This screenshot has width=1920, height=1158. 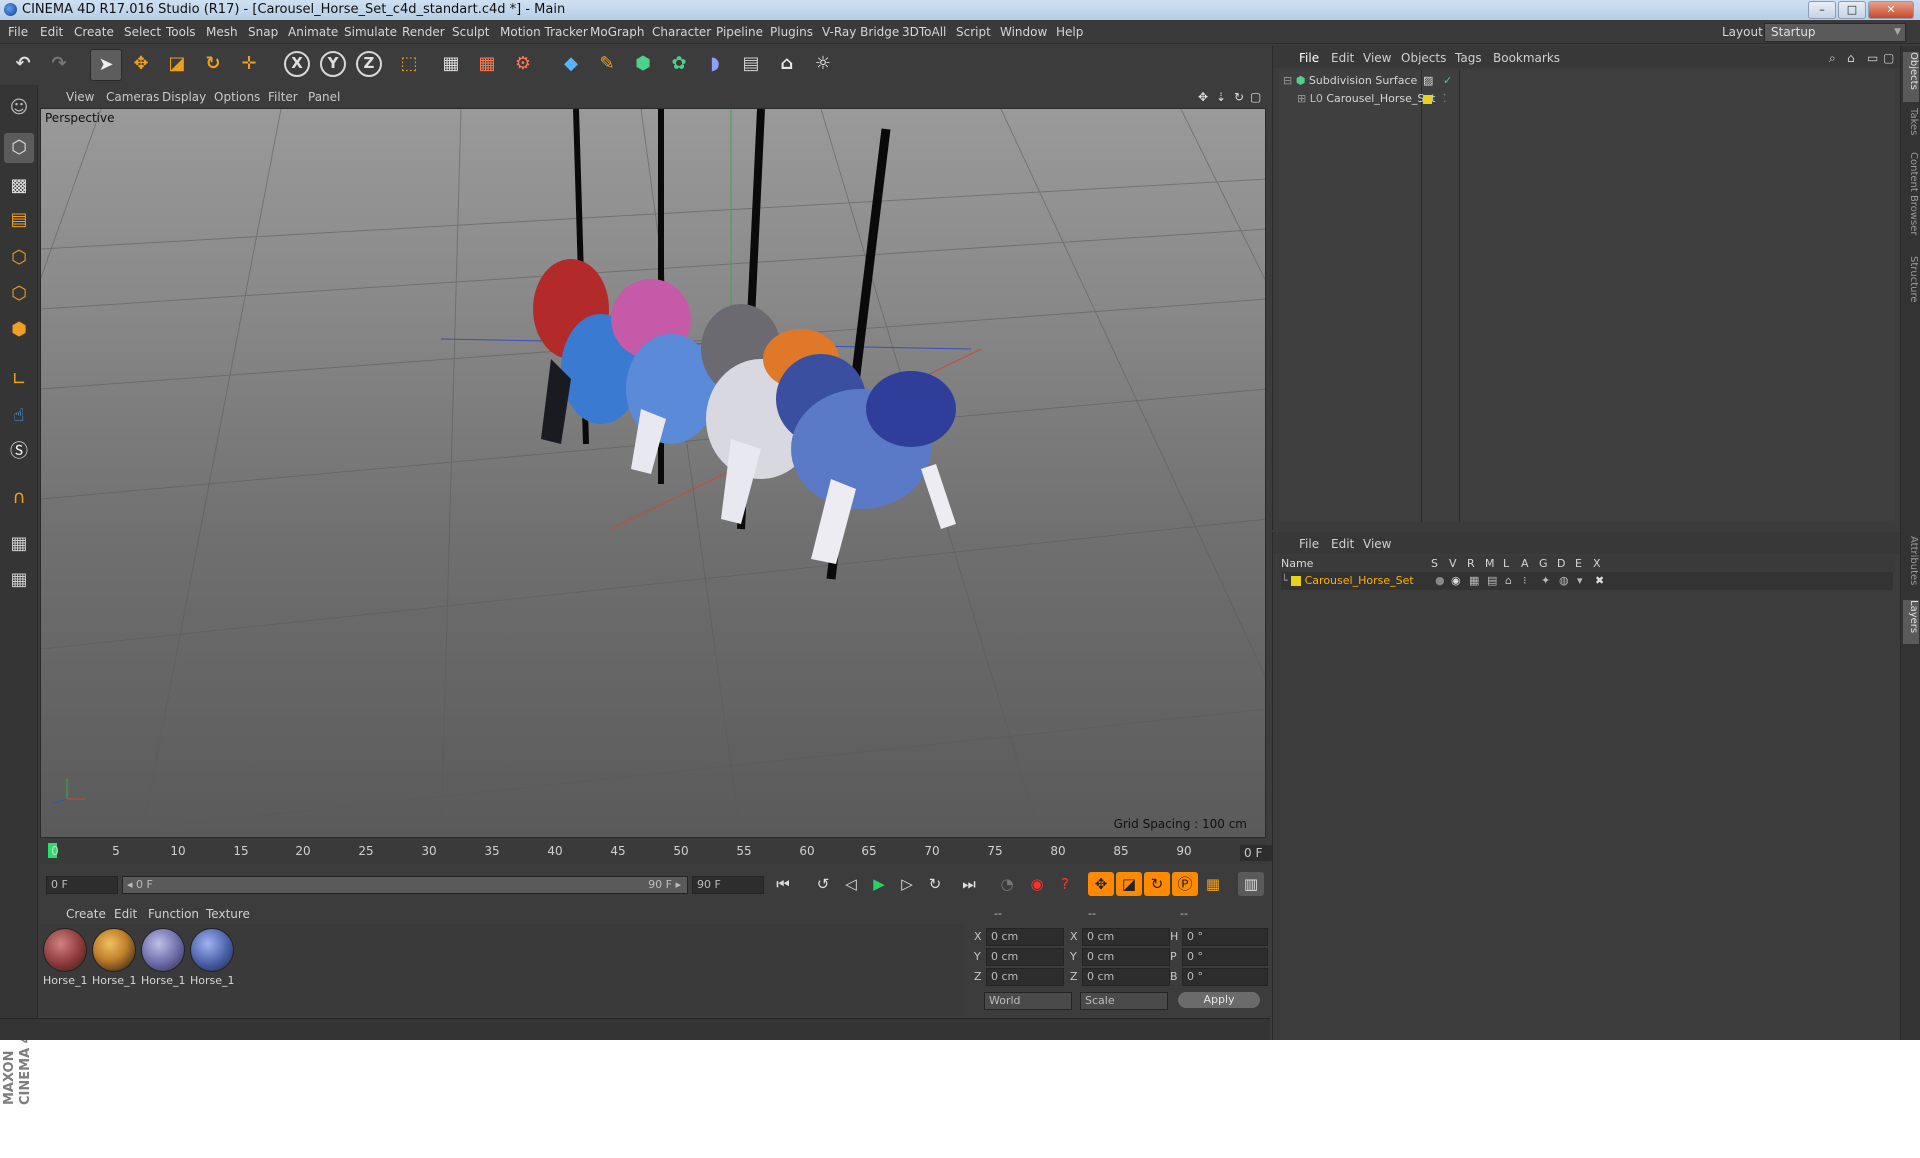 I want to click on xref-toggle-icon: ✖, so click(x=1599, y=581).